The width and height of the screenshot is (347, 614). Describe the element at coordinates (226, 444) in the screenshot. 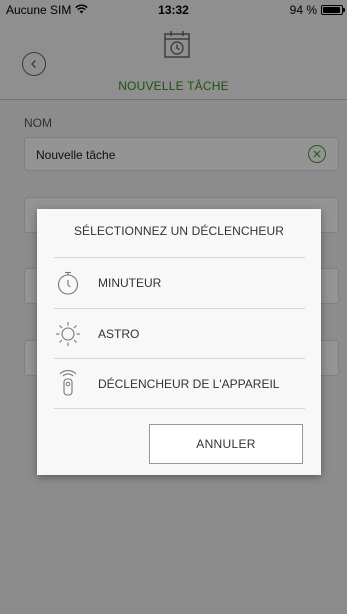

I see `cancel-button: ANNULER` at that location.